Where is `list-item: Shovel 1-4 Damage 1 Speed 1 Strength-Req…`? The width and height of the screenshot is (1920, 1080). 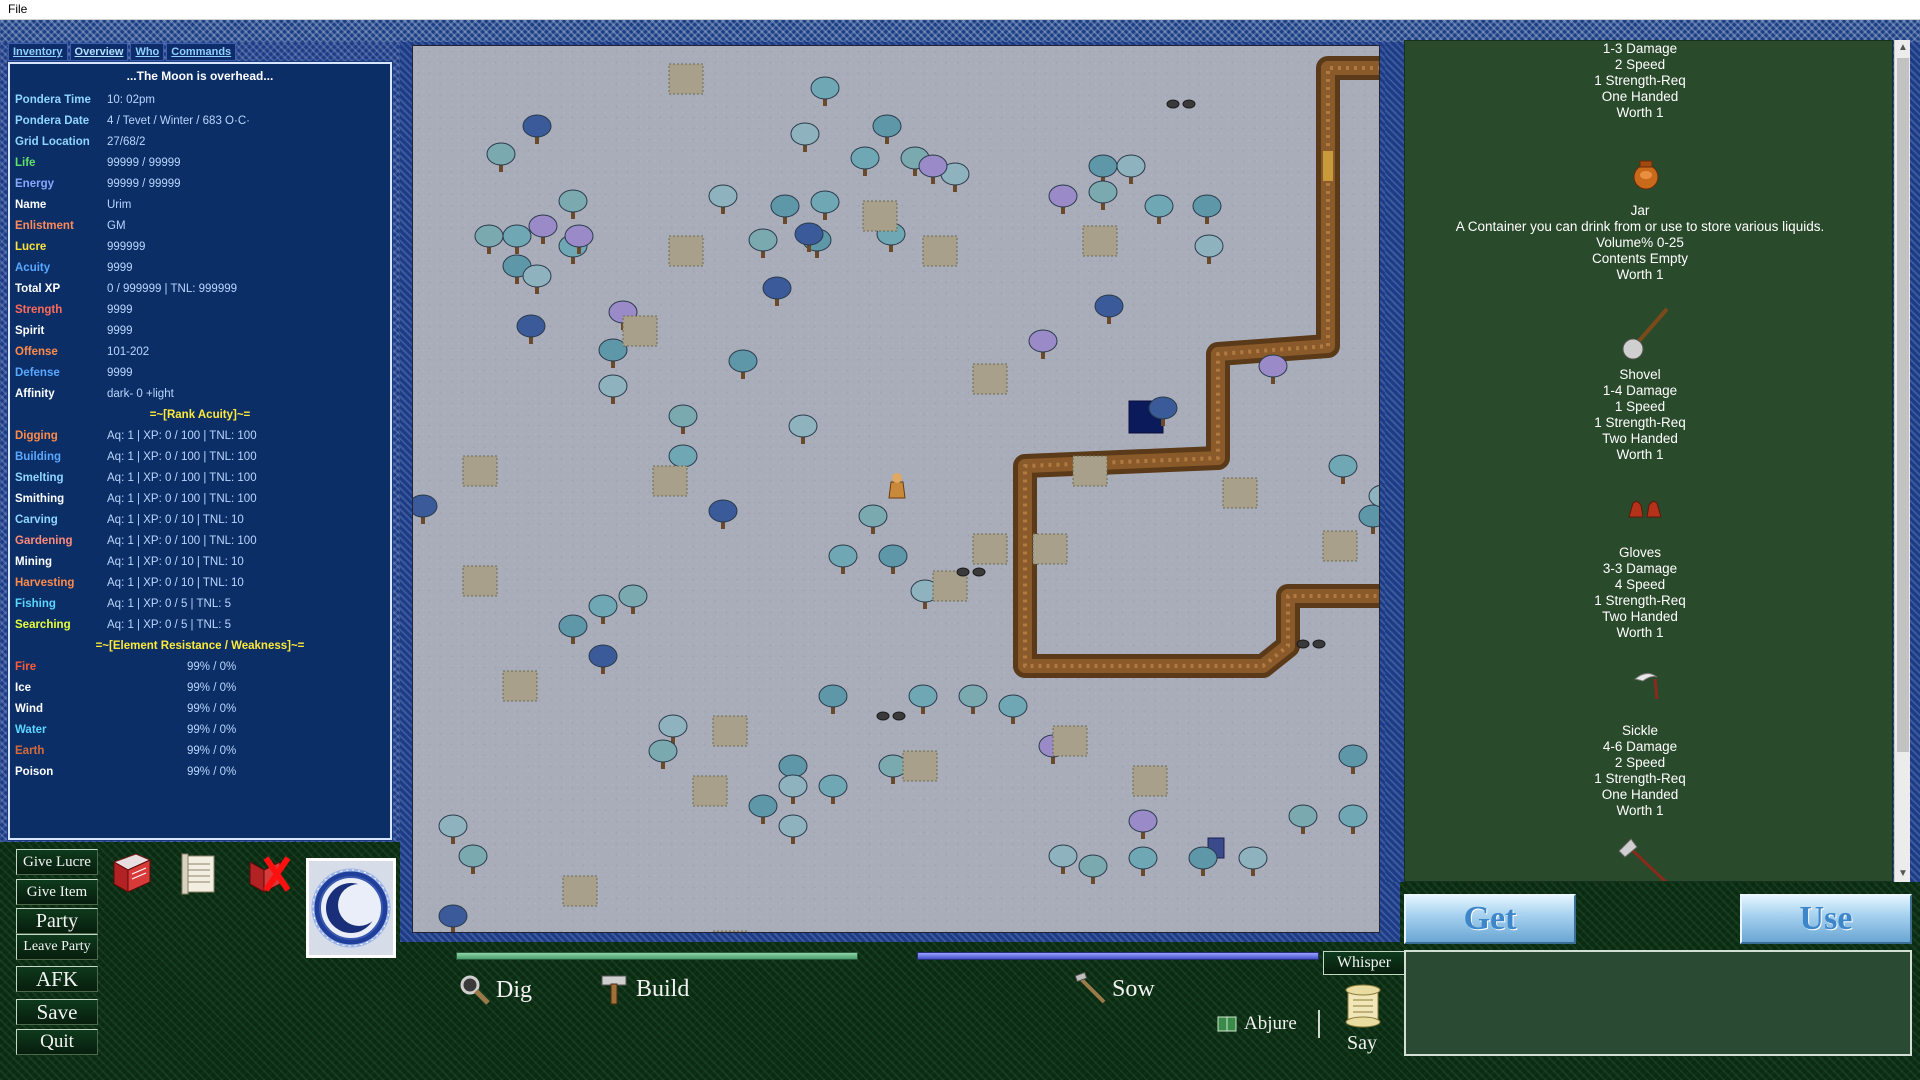
list-item: Shovel 1-4 Damage 1 Speed 1 Strength-Req… is located at coordinates (1640, 415).